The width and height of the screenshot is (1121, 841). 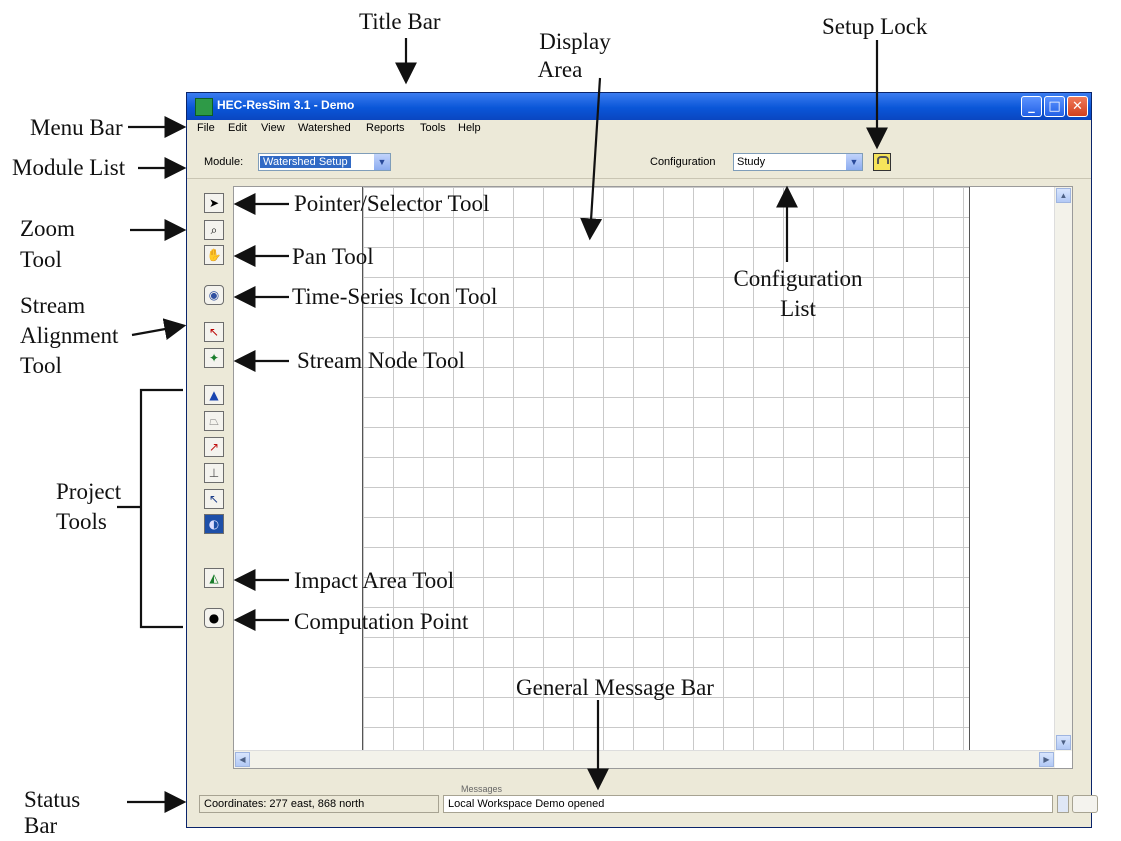 I want to click on globe-tool: ◐, so click(x=214, y=524).